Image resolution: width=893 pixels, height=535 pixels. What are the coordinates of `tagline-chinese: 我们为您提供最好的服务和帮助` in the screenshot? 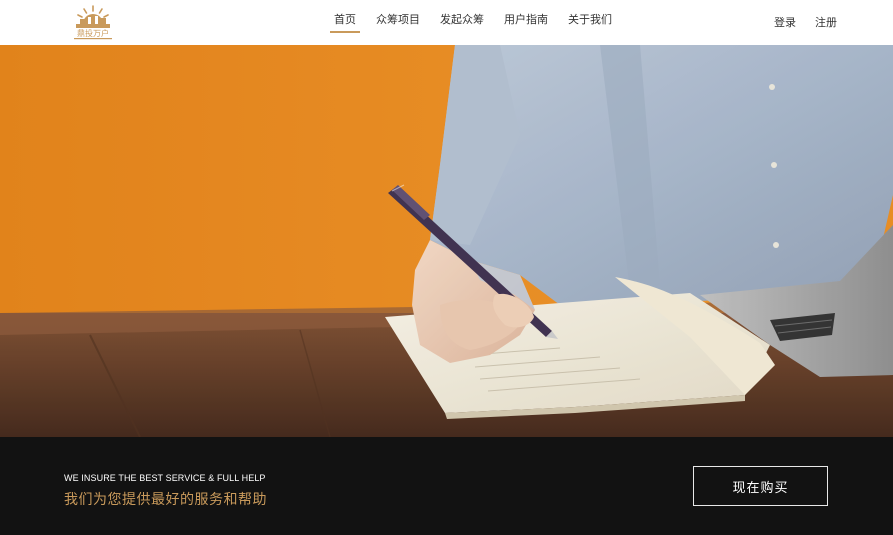 It's located at (165, 500).